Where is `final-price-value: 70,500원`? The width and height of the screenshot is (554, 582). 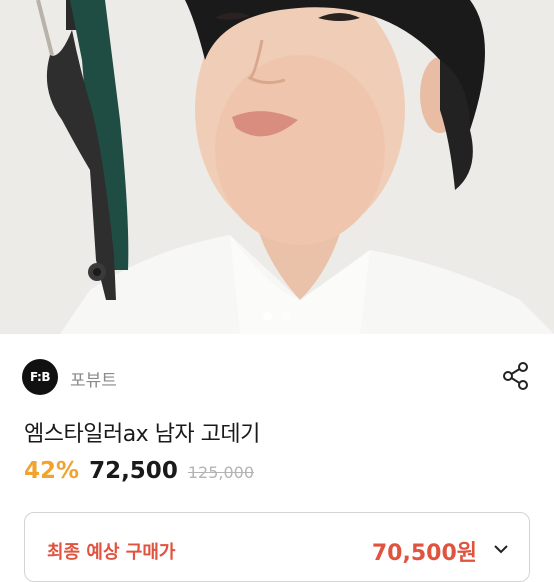 final-price-value: 70,500원 is located at coordinates (424, 553).